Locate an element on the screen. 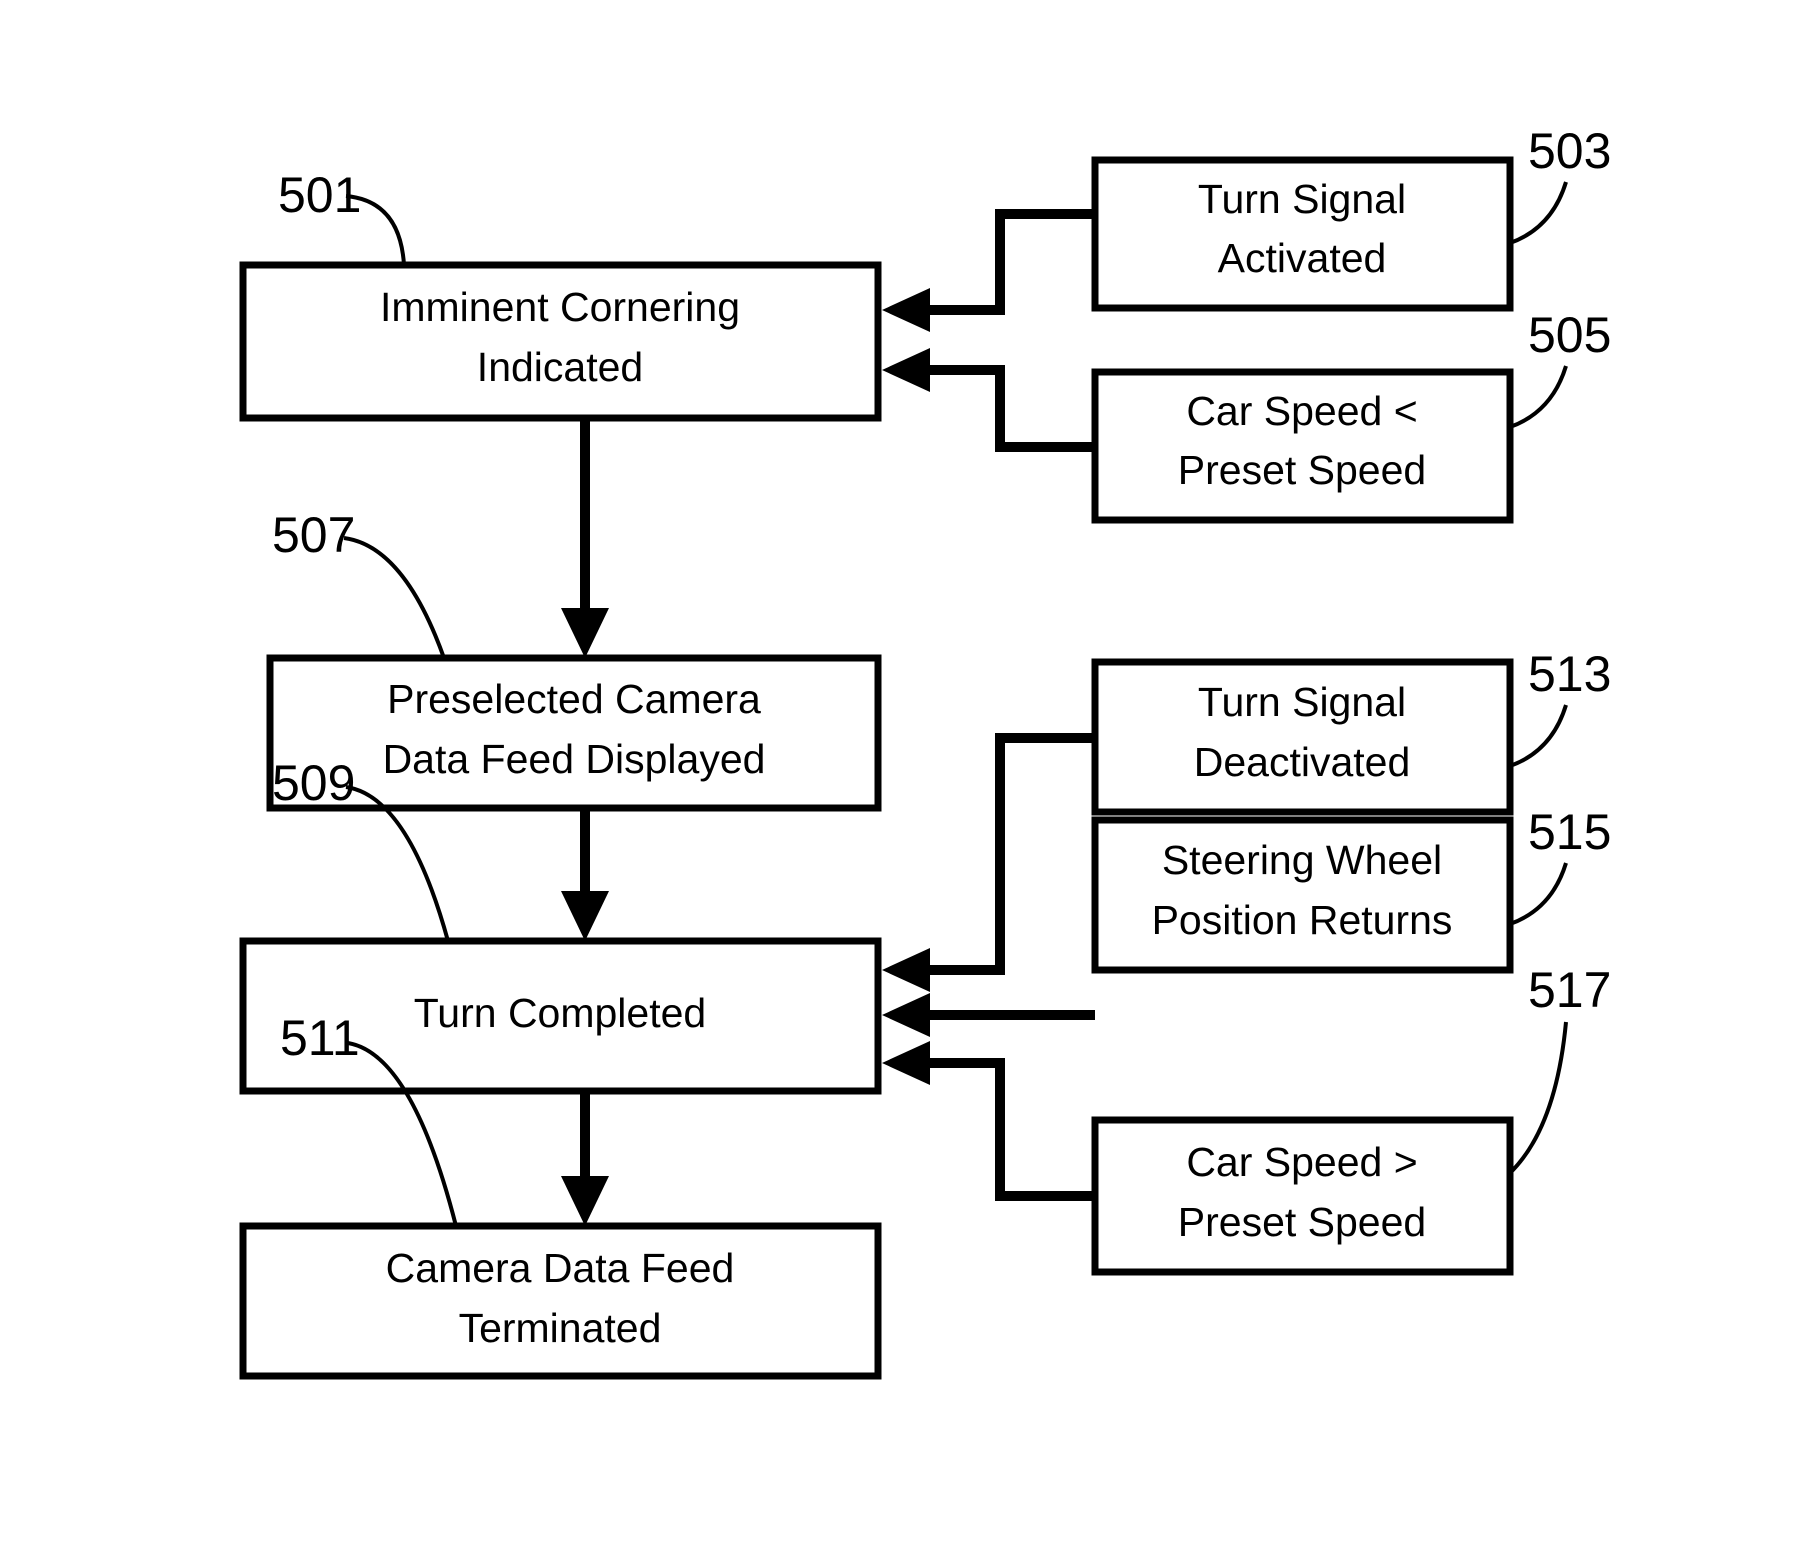 This screenshot has height=1558, width=1795. box-515-line2: Position Returns is located at coordinates (1302, 920).